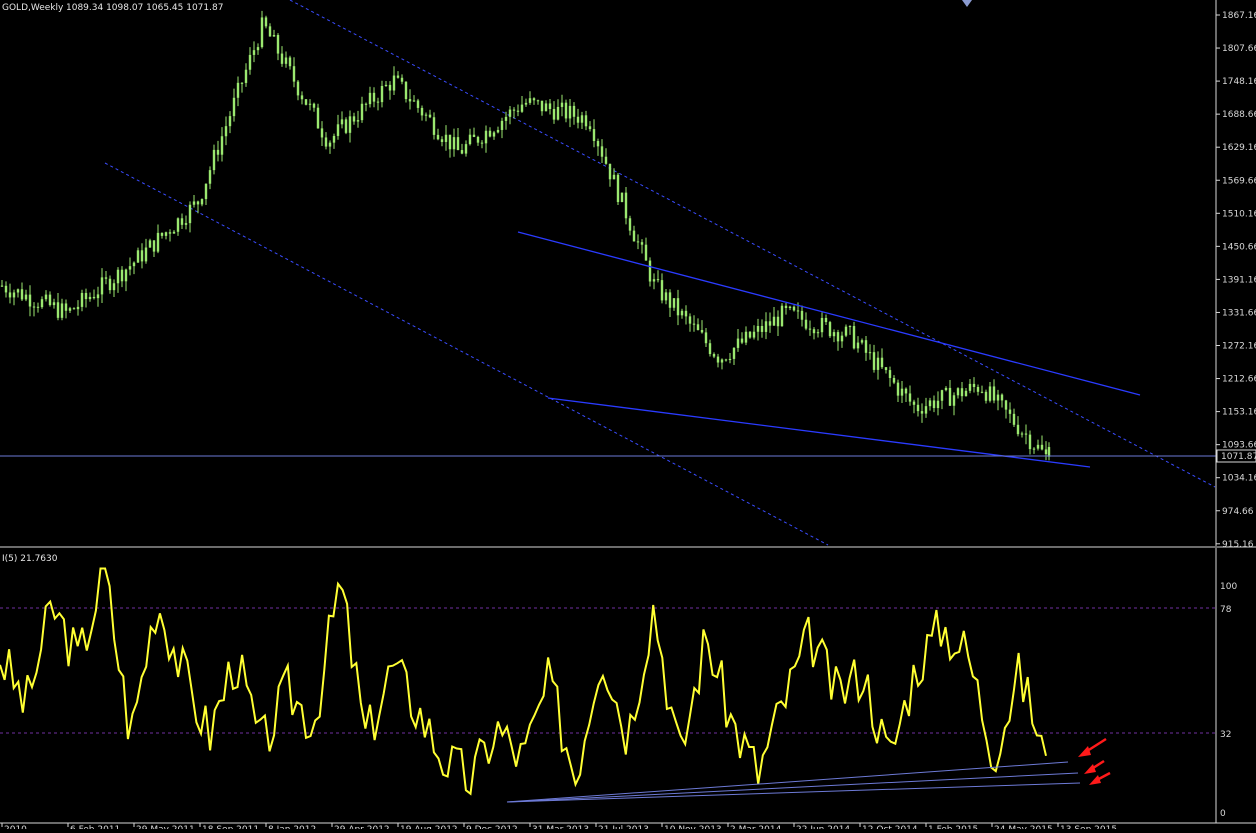  I want to click on time-label: 12 Oct 2014, so click(890, 827).